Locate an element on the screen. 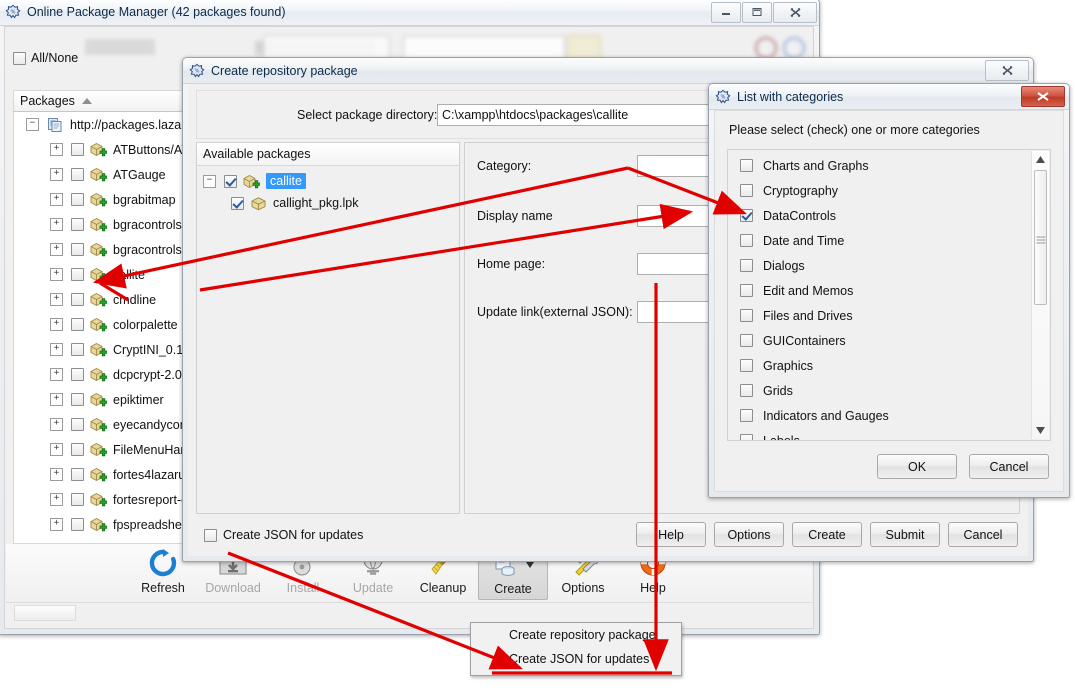 The width and height of the screenshot is (1075, 700). dialog-button-help: Help is located at coordinates (671, 534).